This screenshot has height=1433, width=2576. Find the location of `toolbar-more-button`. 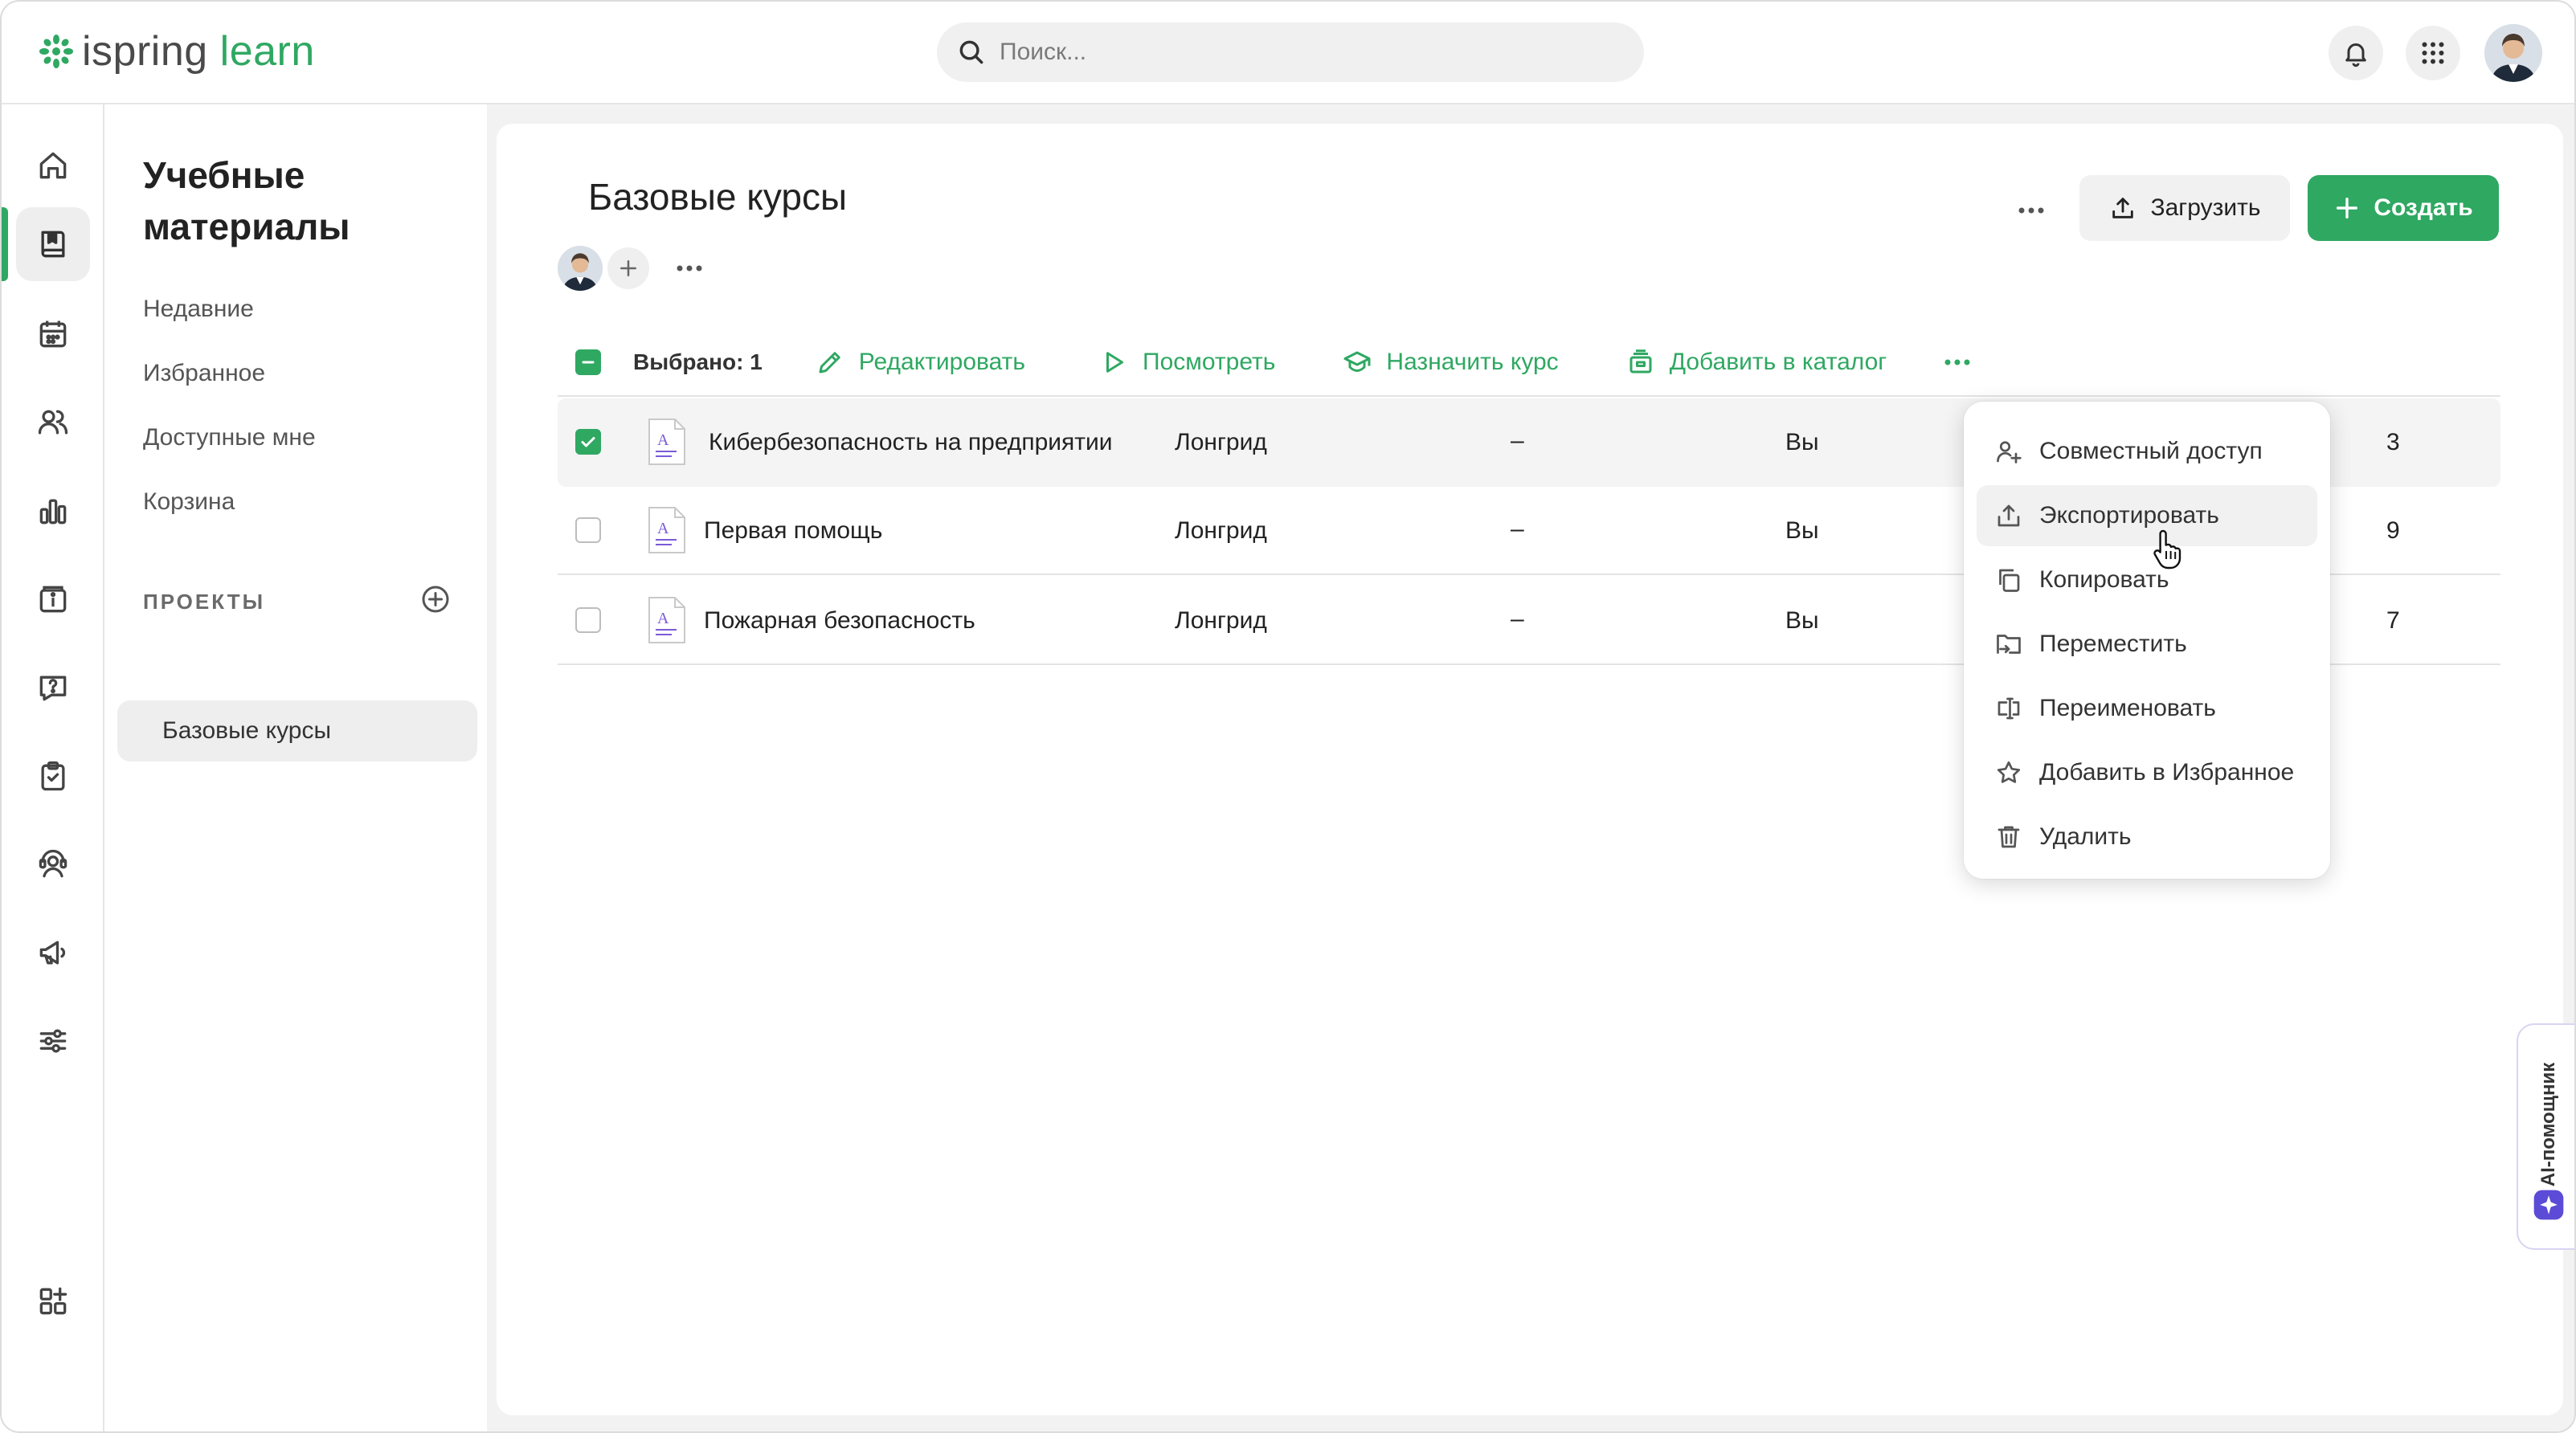

toolbar-more-button is located at coordinates (1959, 362).